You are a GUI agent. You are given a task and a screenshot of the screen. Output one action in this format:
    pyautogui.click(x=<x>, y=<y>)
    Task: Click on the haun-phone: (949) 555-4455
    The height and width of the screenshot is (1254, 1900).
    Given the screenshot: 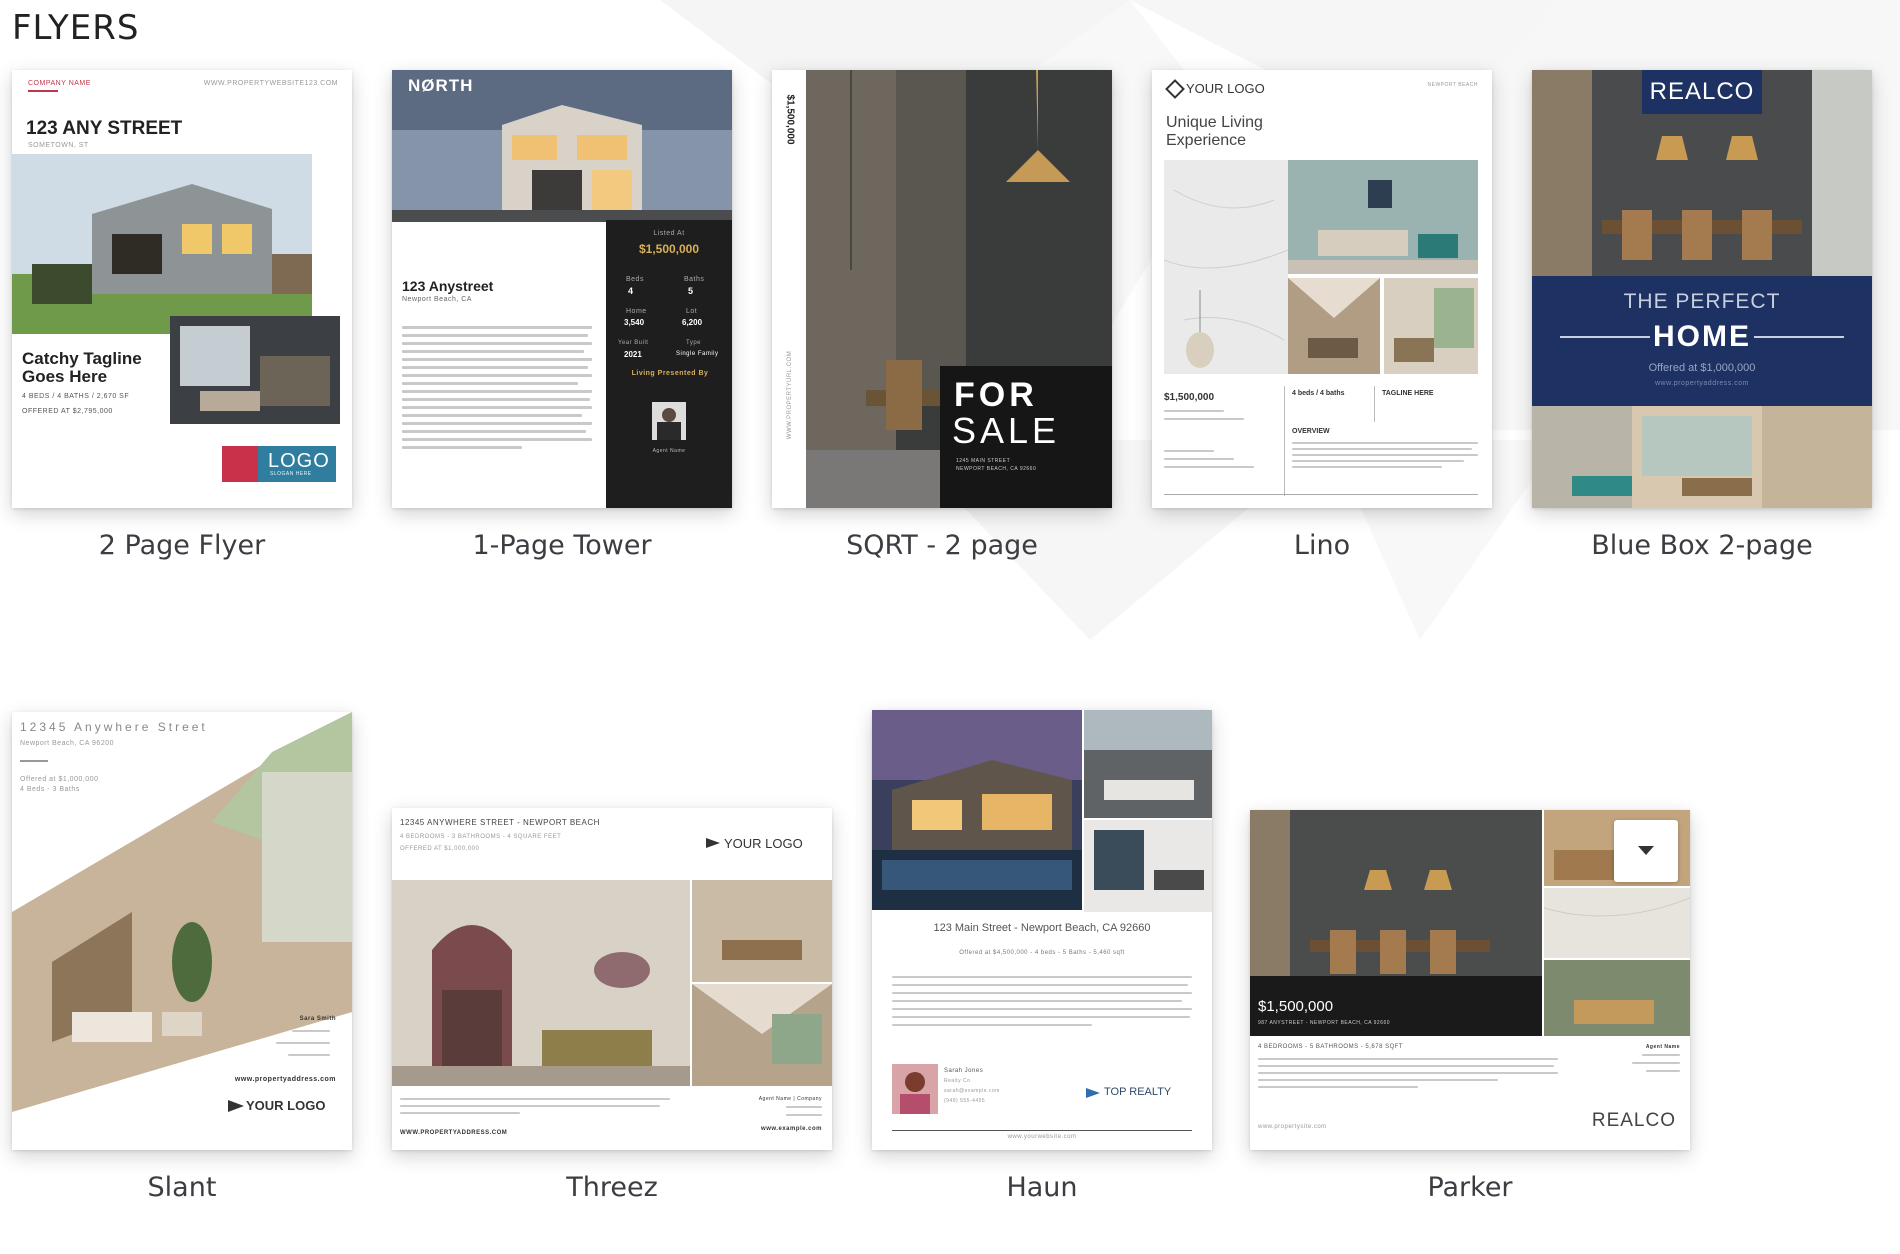 What is the action you would take?
    pyautogui.click(x=965, y=1101)
    